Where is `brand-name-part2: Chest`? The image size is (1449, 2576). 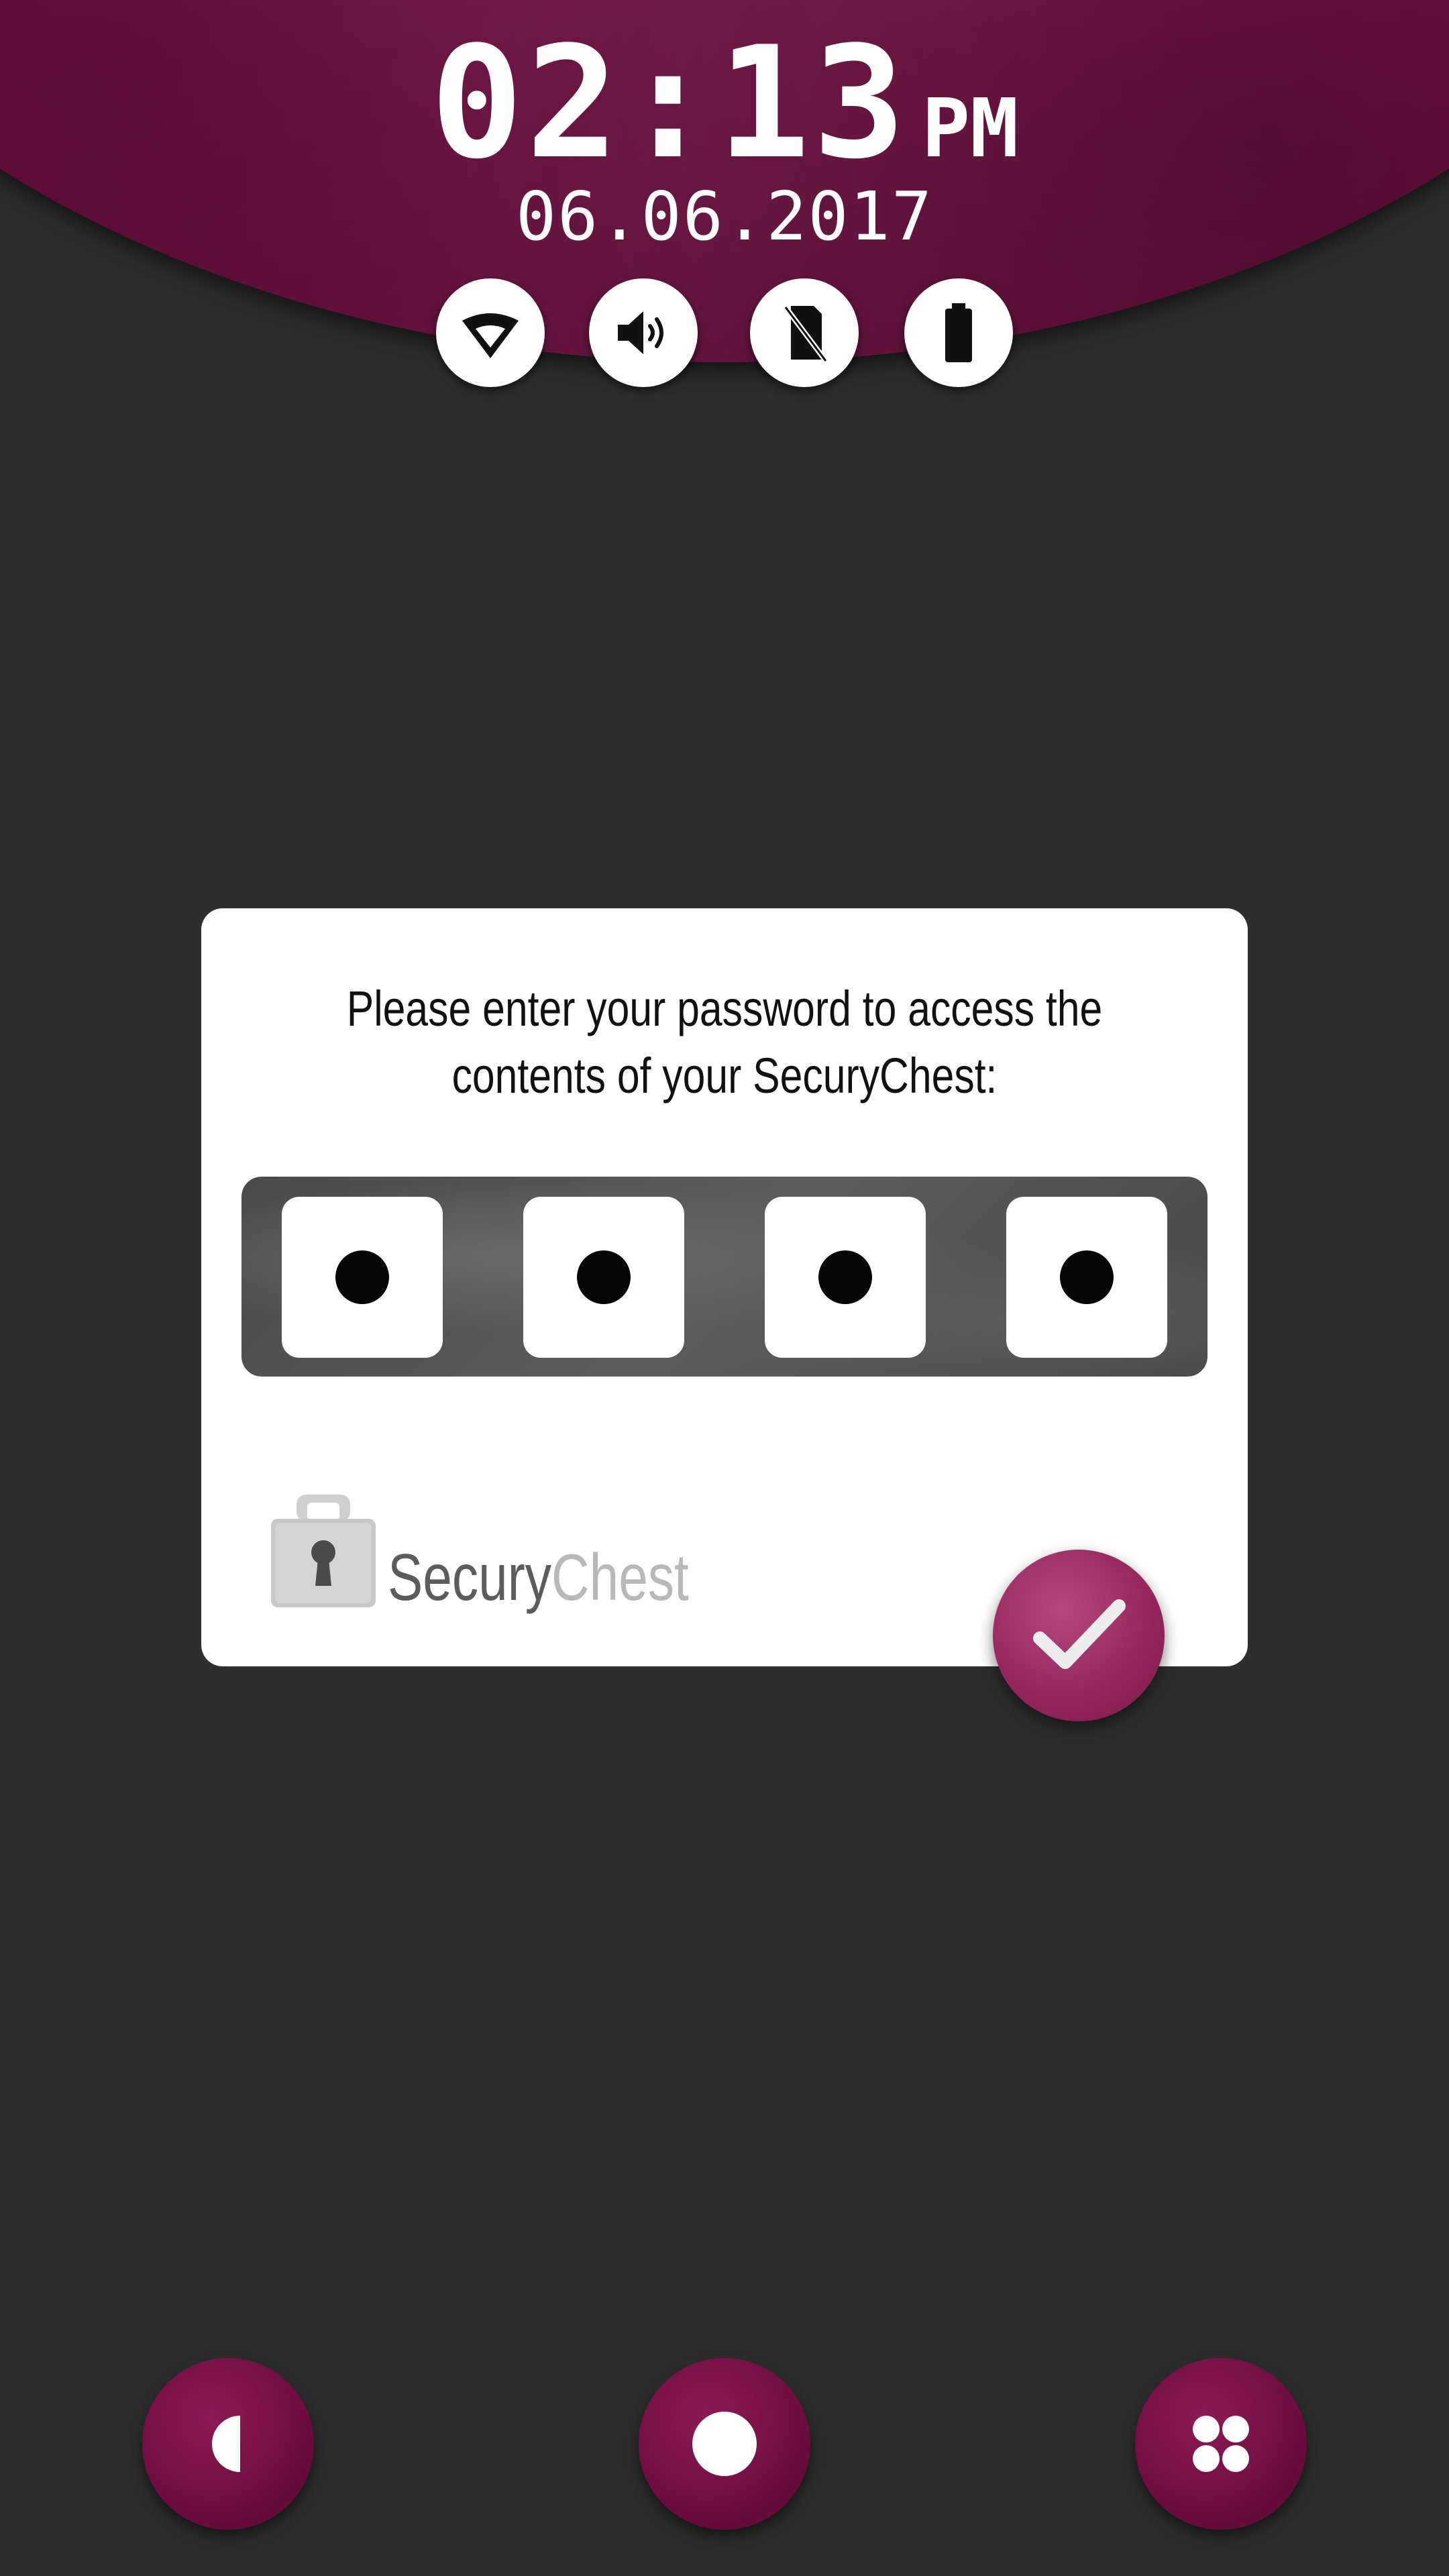
brand-name-part2: Chest is located at coordinates (620, 1577).